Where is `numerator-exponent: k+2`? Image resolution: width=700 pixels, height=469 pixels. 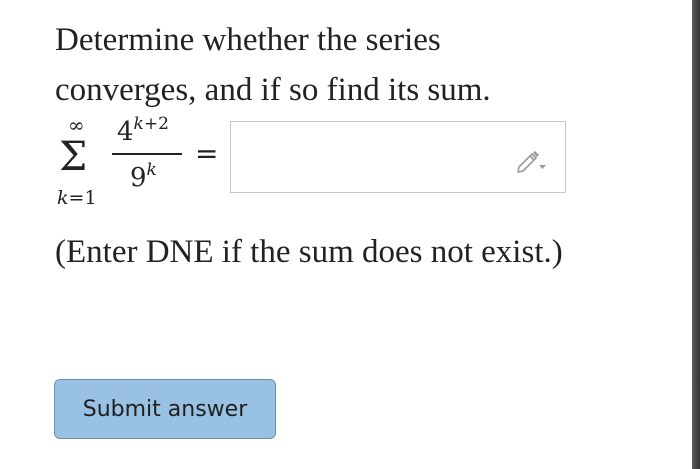 numerator-exponent: k+2 is located at coordinates (151, 124).